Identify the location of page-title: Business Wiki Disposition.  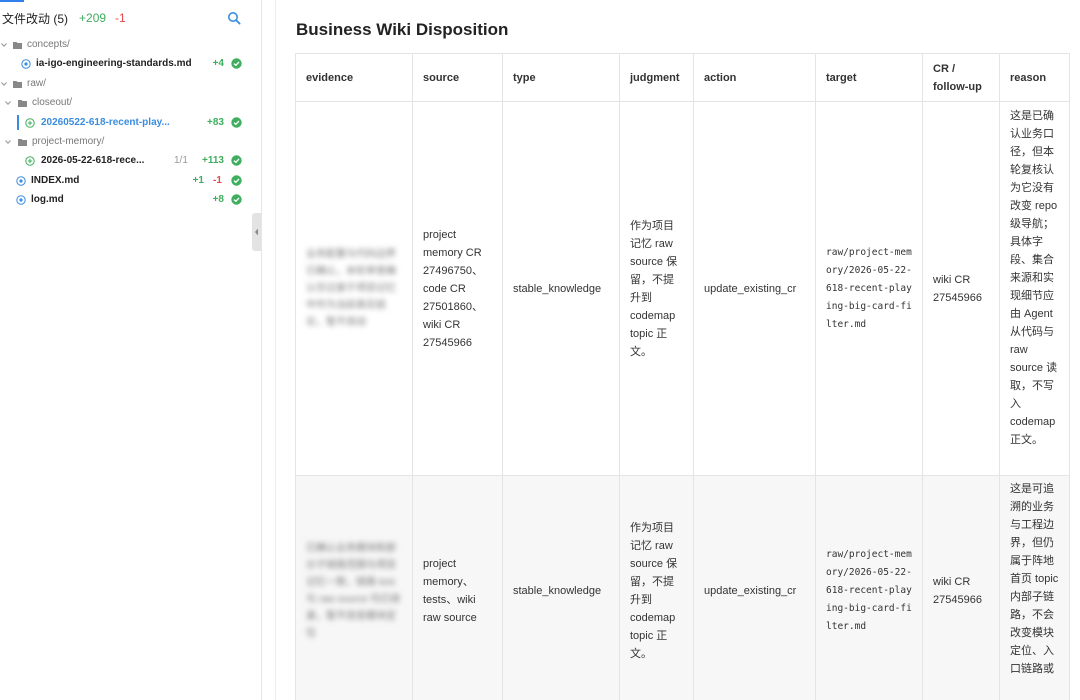
(402, 29).